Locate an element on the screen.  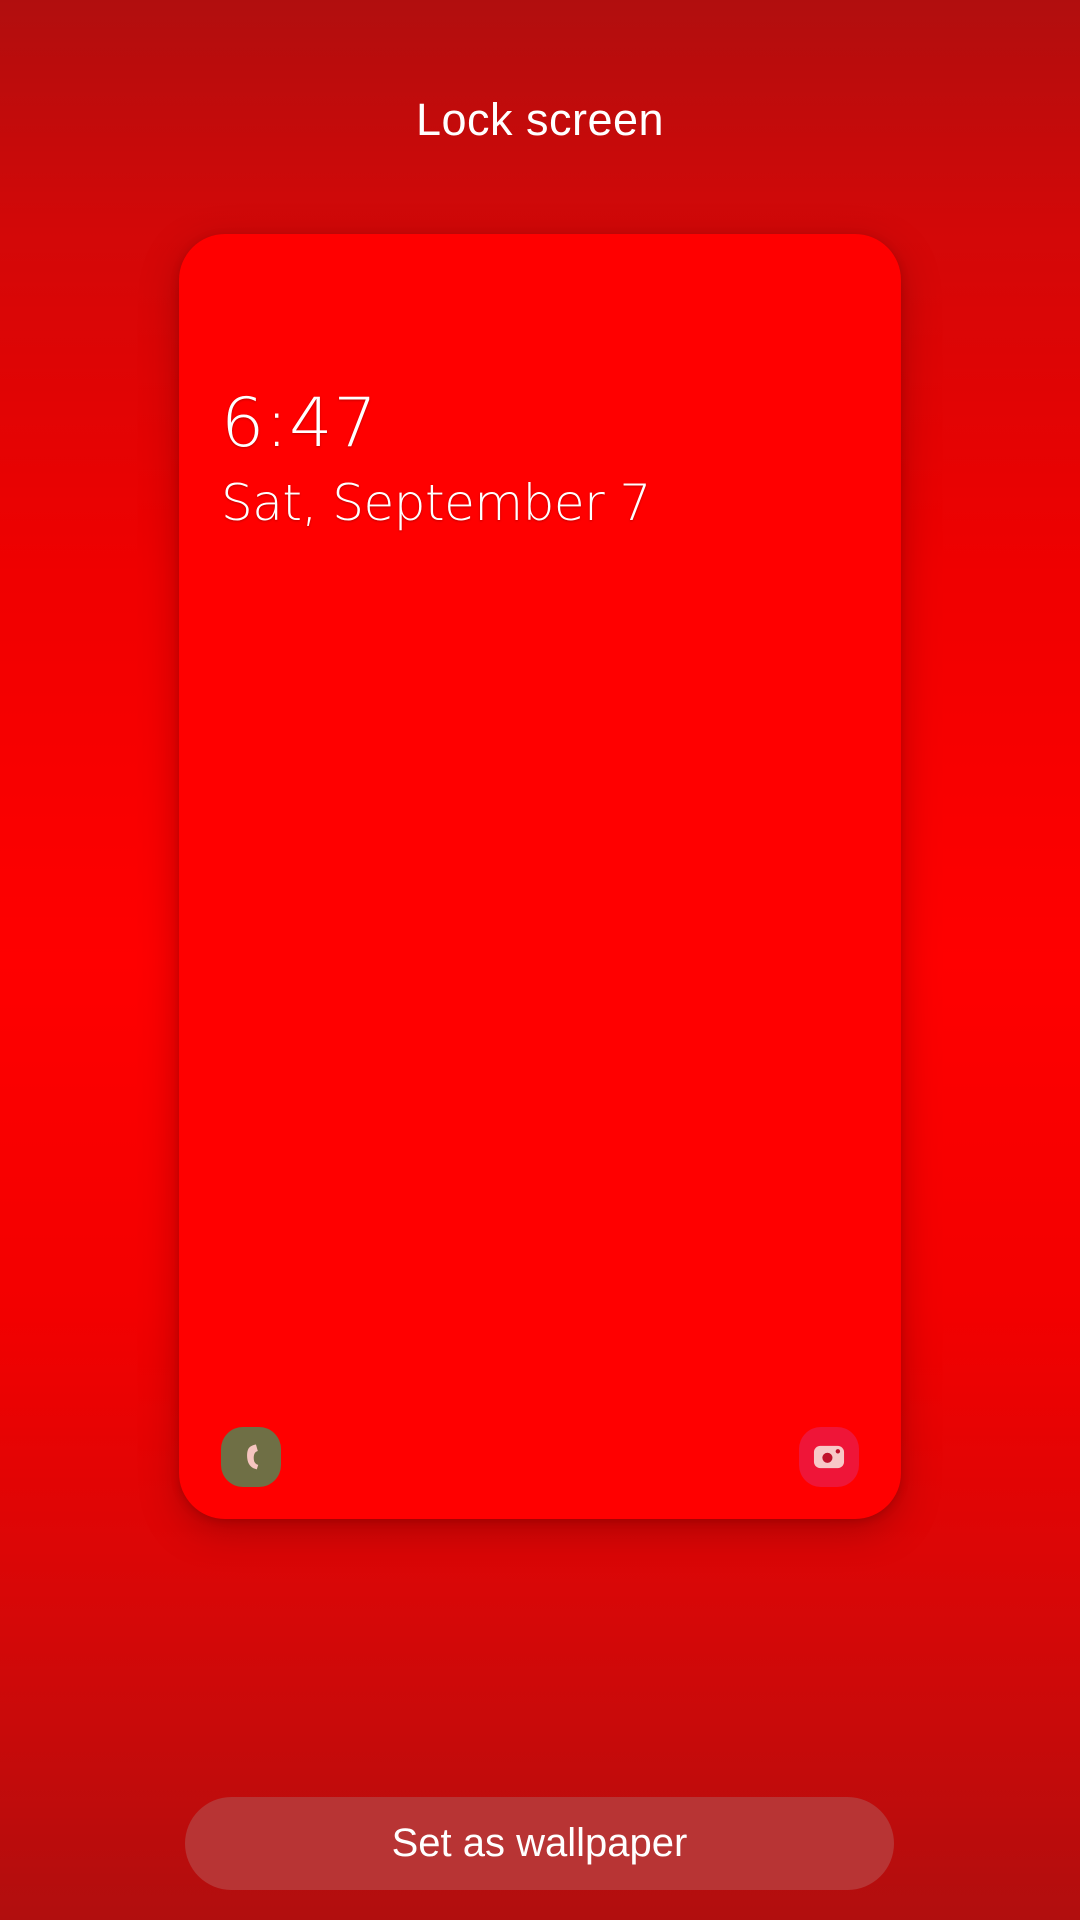
phone-shortcut is located at coordinates (251, 1457).